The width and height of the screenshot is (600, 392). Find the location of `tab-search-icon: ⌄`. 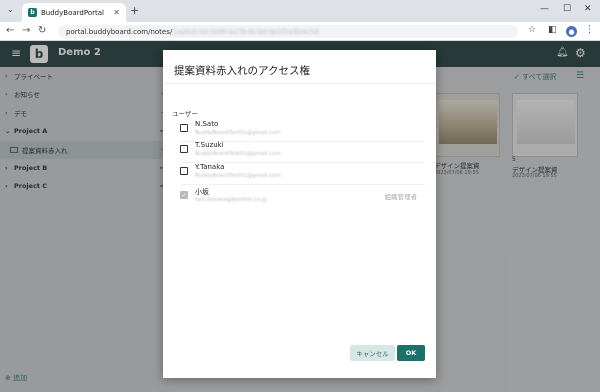

tab-search-icon: ⌄ is located at coordinates (10, 9).